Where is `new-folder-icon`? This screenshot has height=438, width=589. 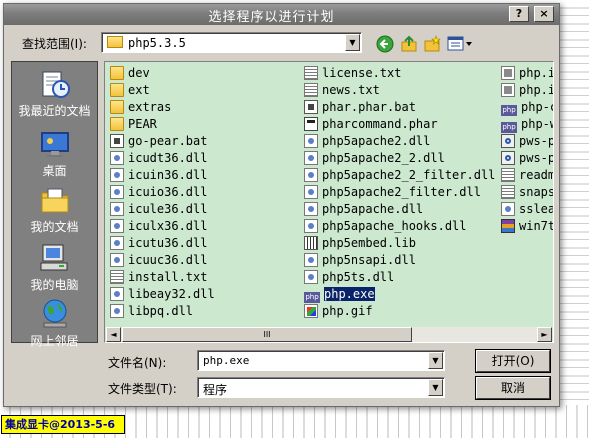
new-folder-icon is located at coordinates (432, 44).